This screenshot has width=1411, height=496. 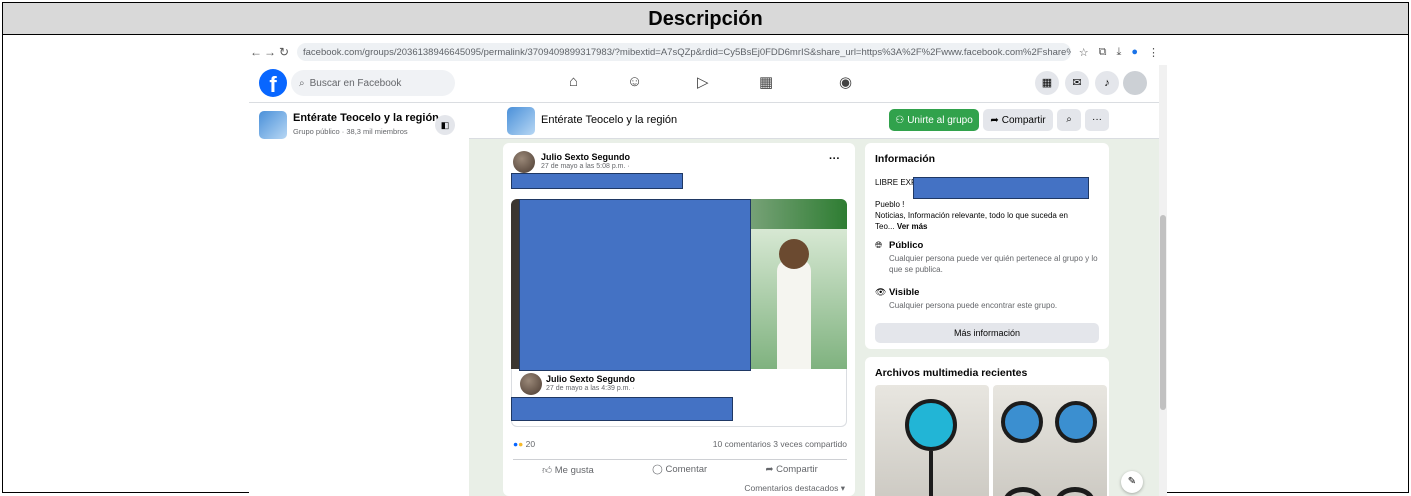 What do you see at coordinates (590, 388) in the screenshot?
I see `shared-post-date: 27 de mayo a las 4:39 p.m. ·` at bounding box center [590, 388].